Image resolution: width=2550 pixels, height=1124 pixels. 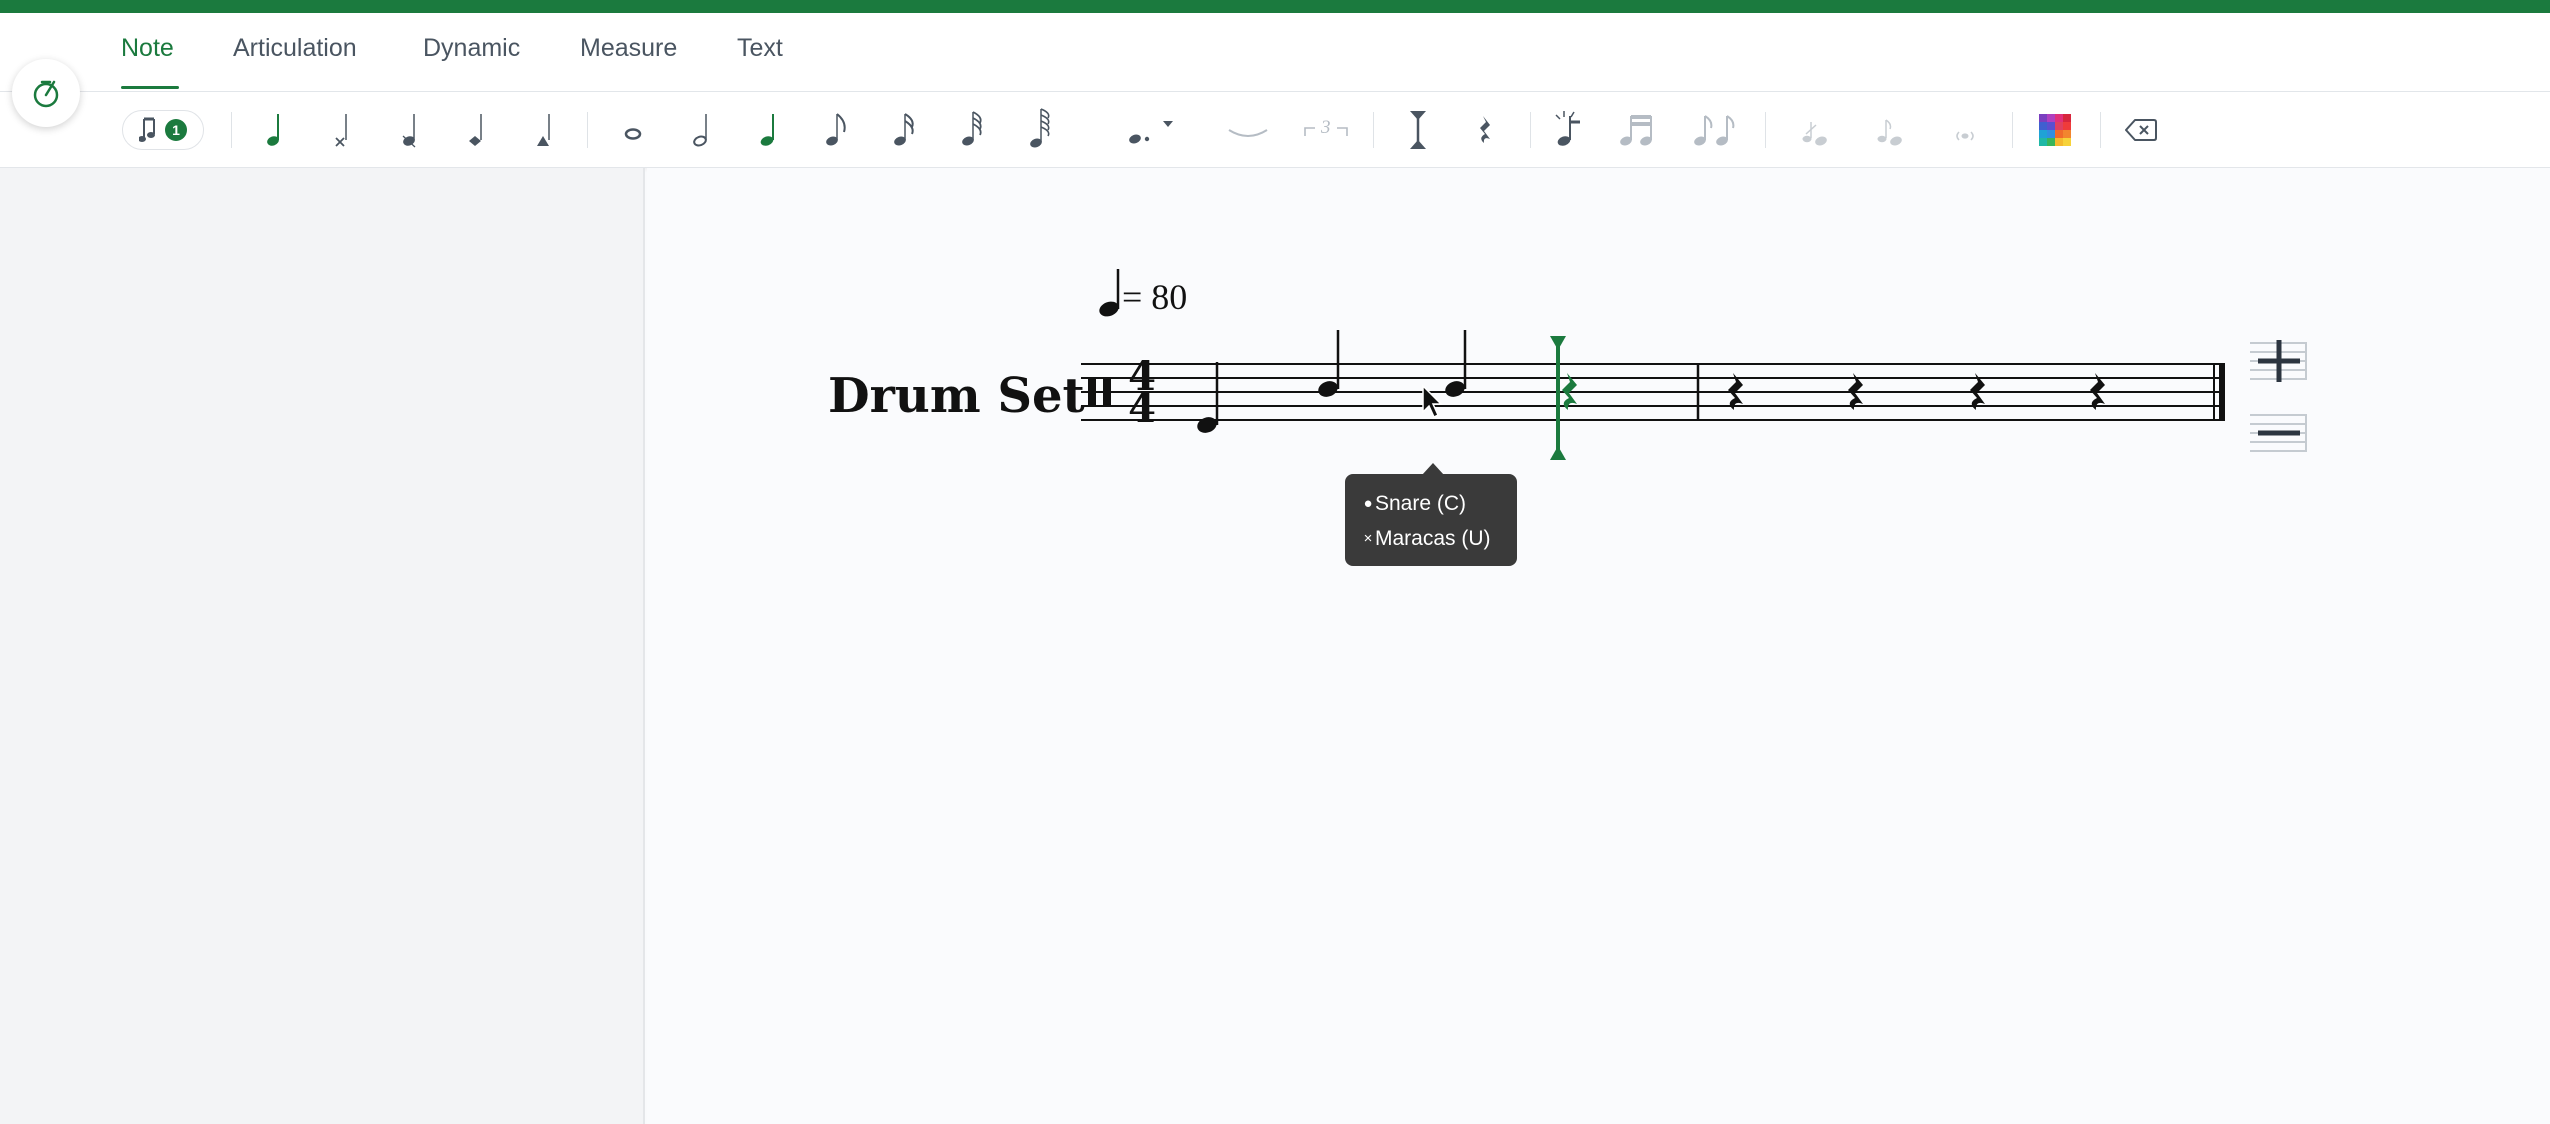 I want to click on top-accent-bar, so click(x=1275, y=6).